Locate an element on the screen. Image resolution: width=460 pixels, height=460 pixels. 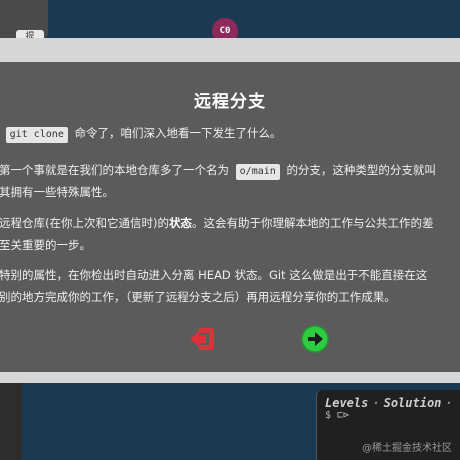
arrow-right-circle-icon is located at coordinates (315, 339).